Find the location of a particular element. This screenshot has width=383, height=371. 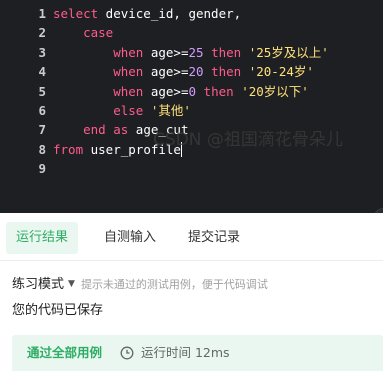

code-token: '20岁以下' is located at coordinates (275, 91).